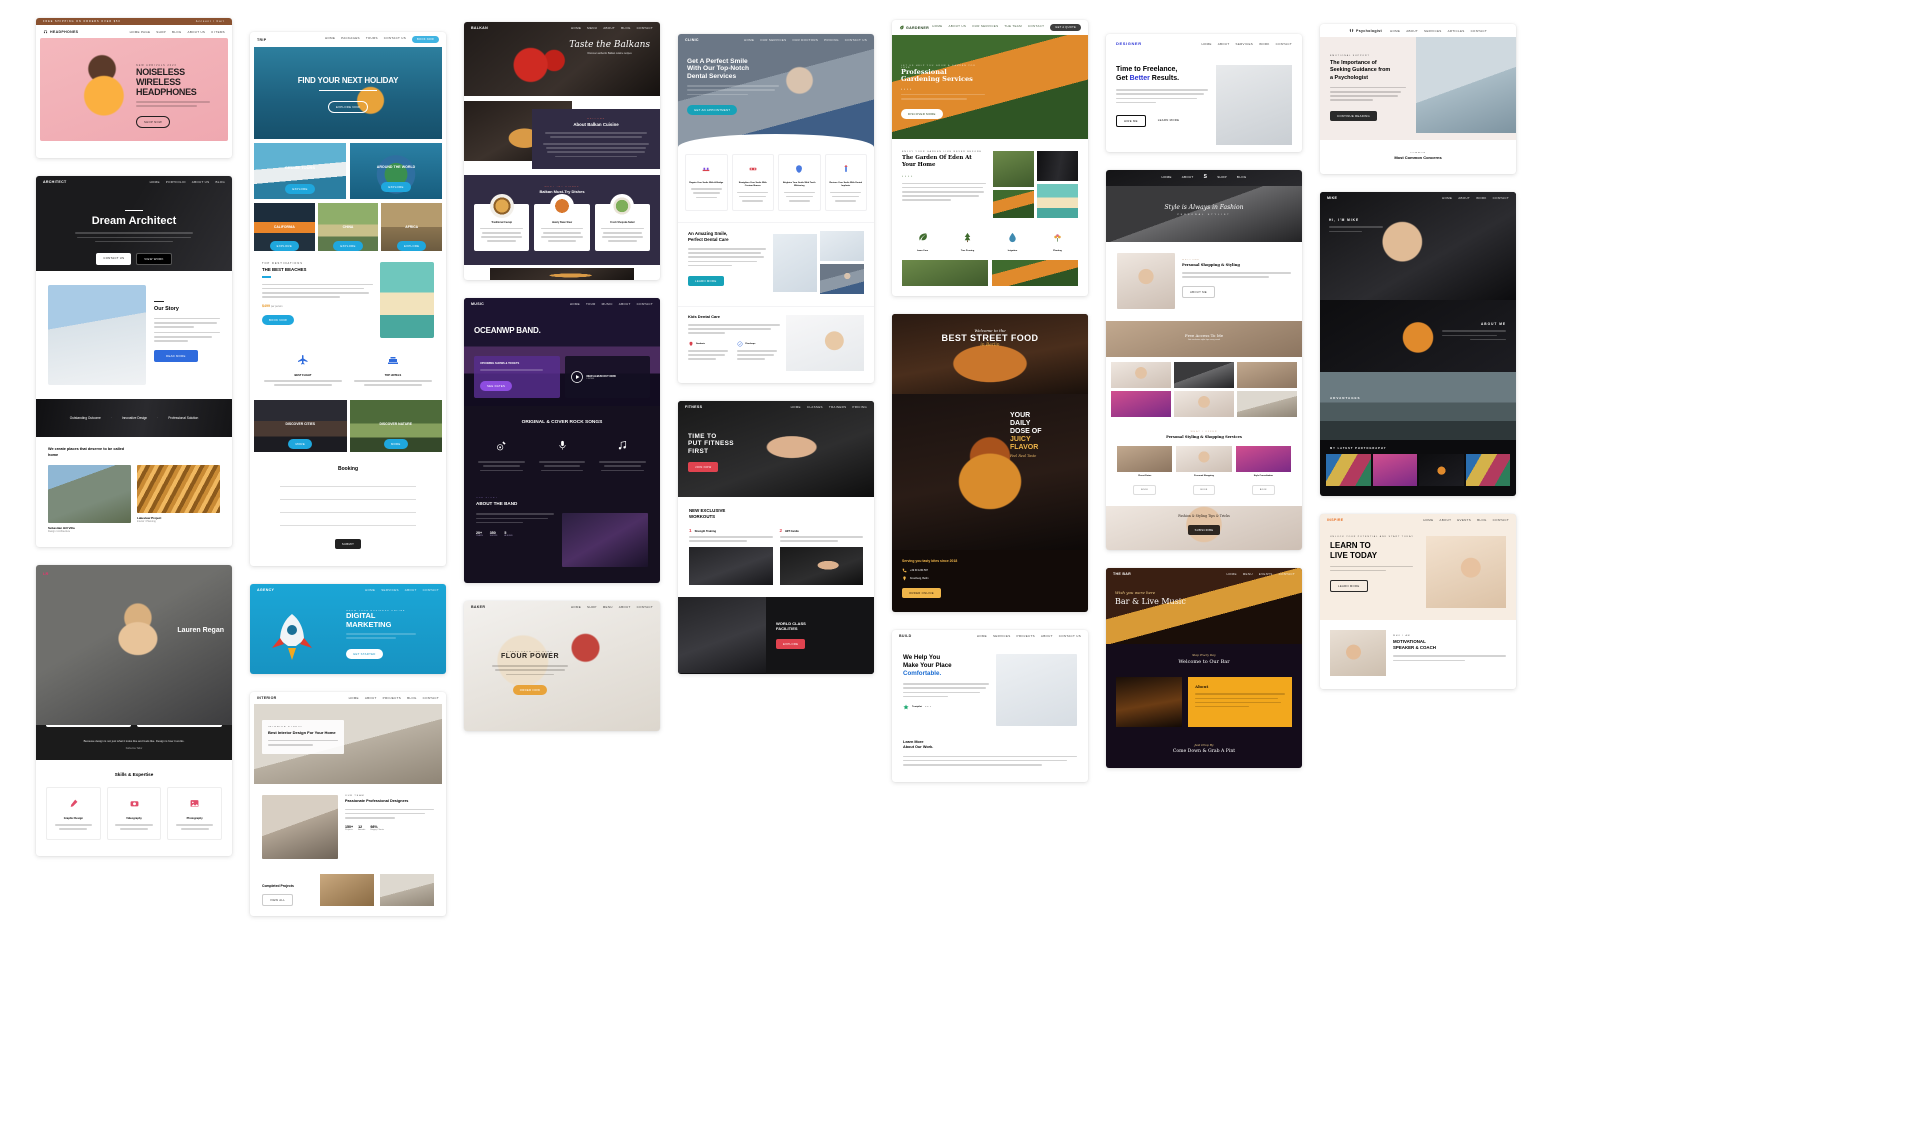 Image resolution: width=1920 pixels, height=1134 pixels. Describe the element at coordinates (799, 183) in the screenshot. I see `service-card: Brighten Your Smile With Teeth Whitening` at that location.